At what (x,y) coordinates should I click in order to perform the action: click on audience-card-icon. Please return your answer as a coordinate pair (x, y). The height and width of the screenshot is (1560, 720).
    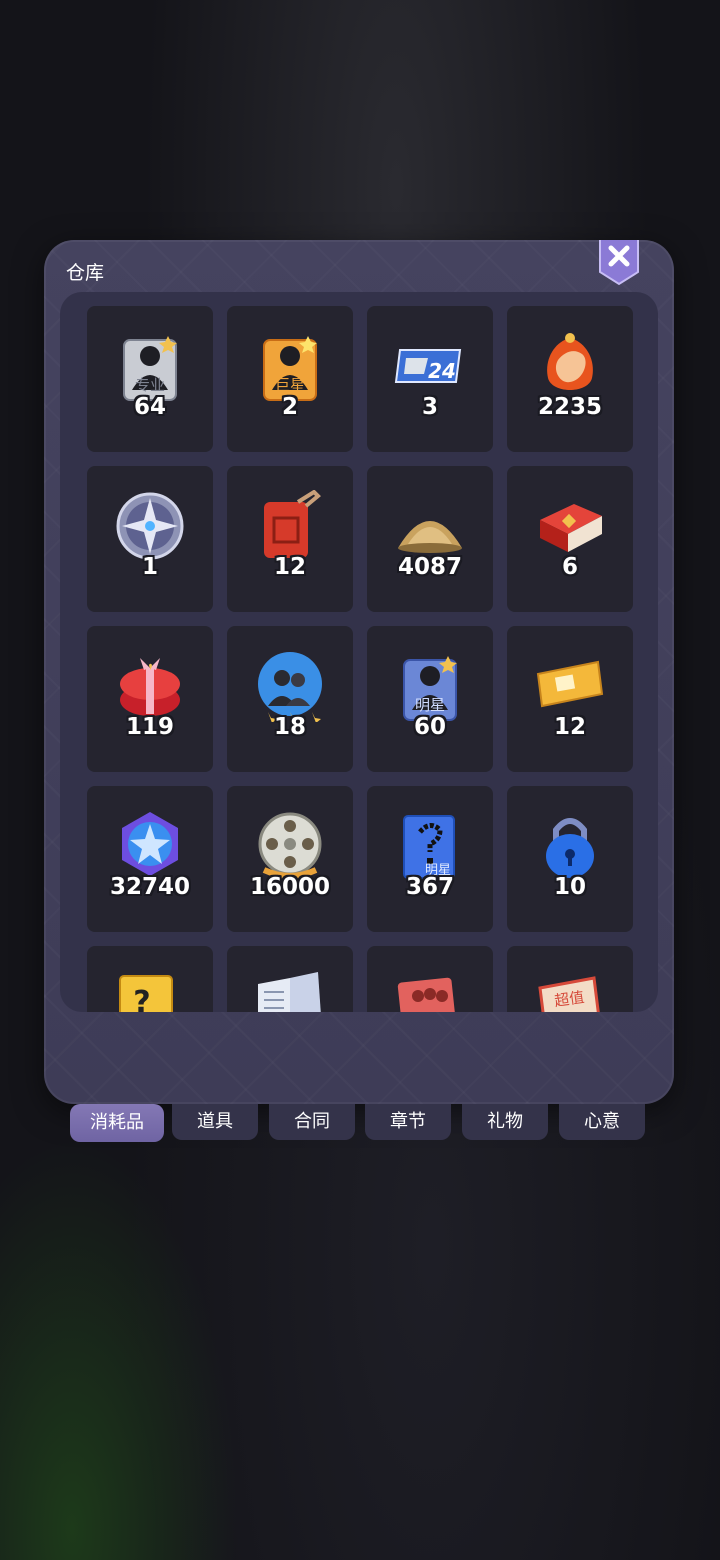
    Looking at the image, I should click on (427, 994).